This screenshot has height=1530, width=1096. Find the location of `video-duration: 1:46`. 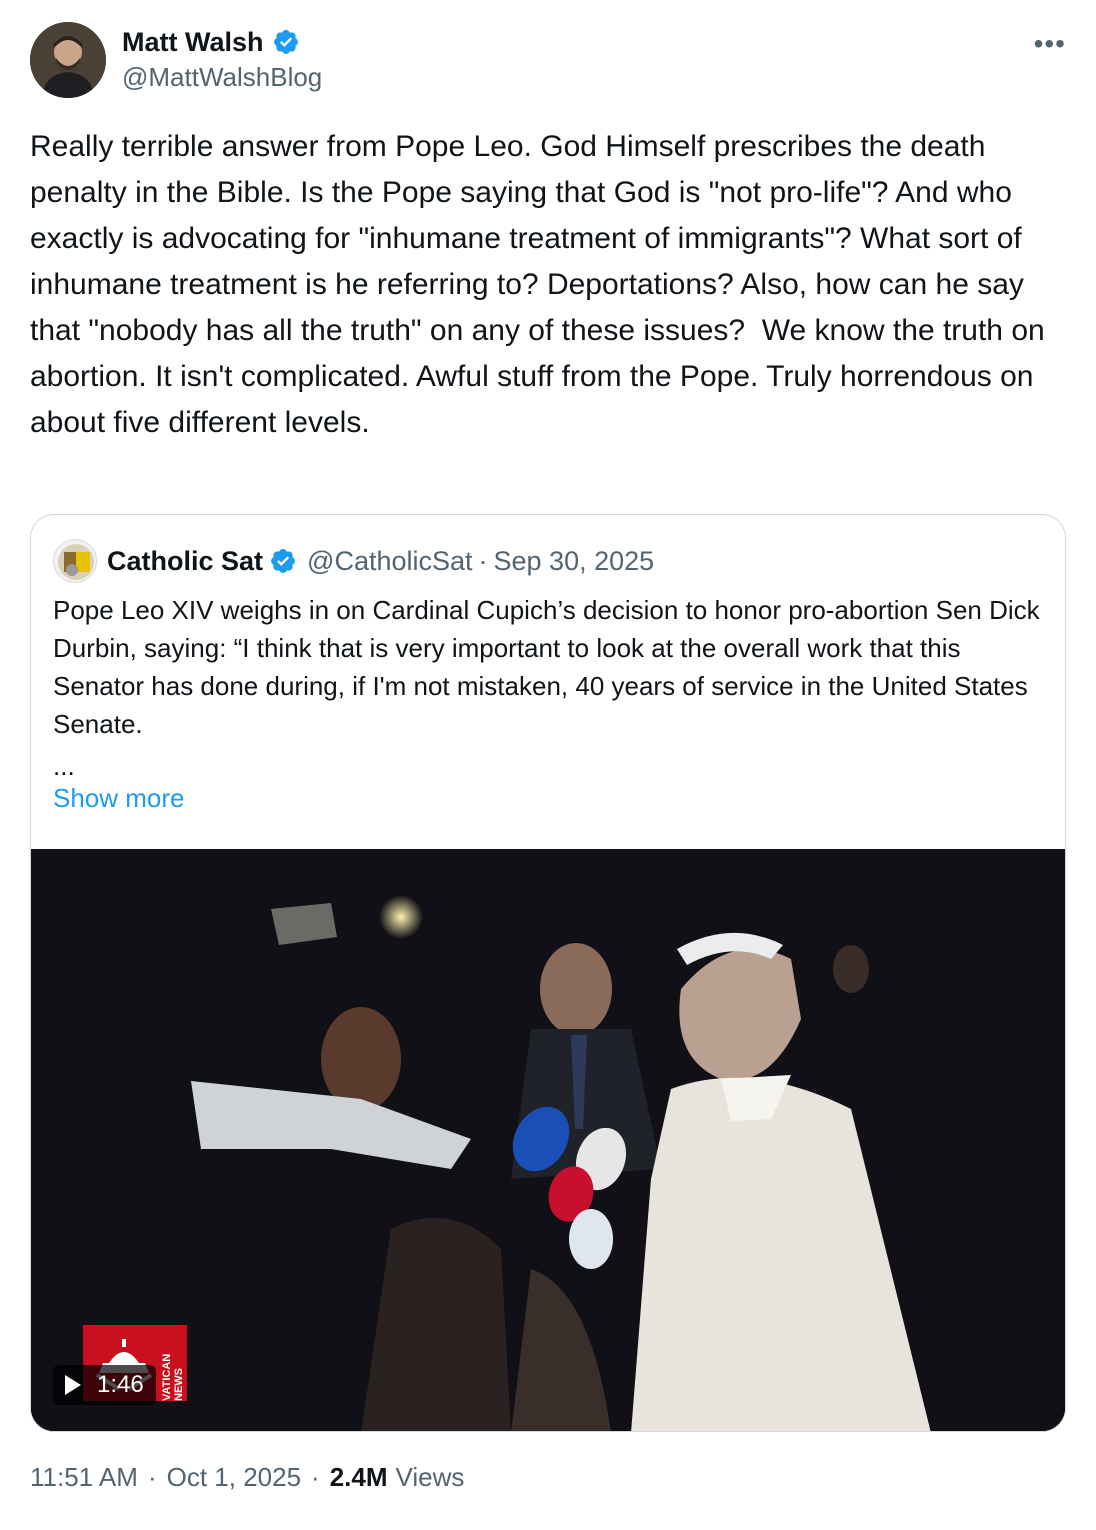

video-duration: 1:46 is located at coordinates (120, 1384).